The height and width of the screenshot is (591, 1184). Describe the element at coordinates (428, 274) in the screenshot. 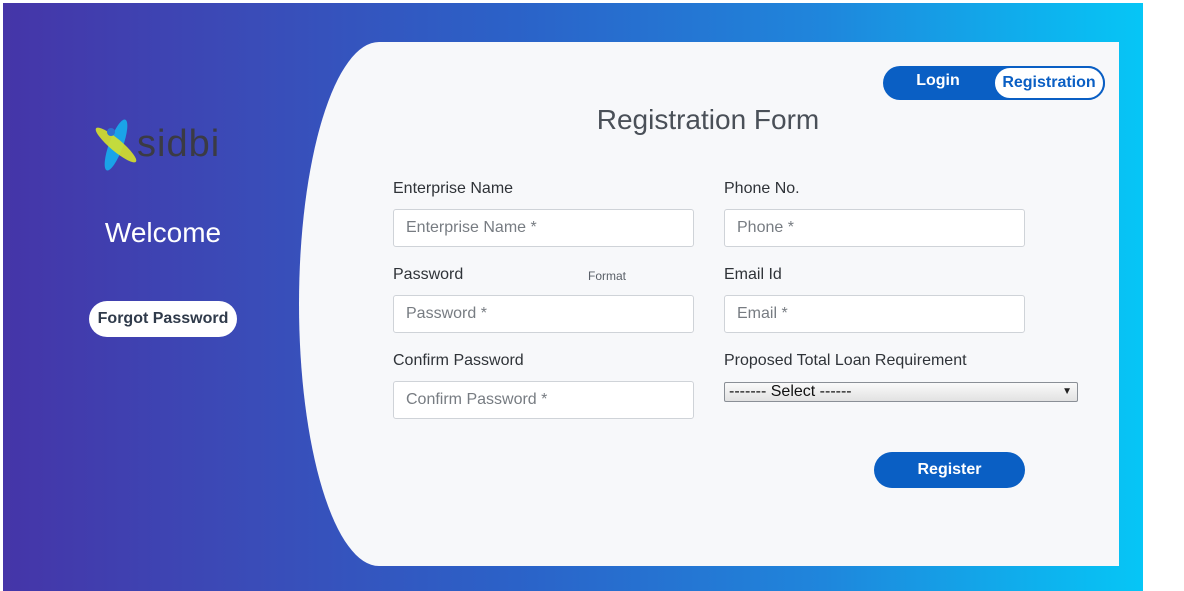

I see `password-label: Password` at that location.